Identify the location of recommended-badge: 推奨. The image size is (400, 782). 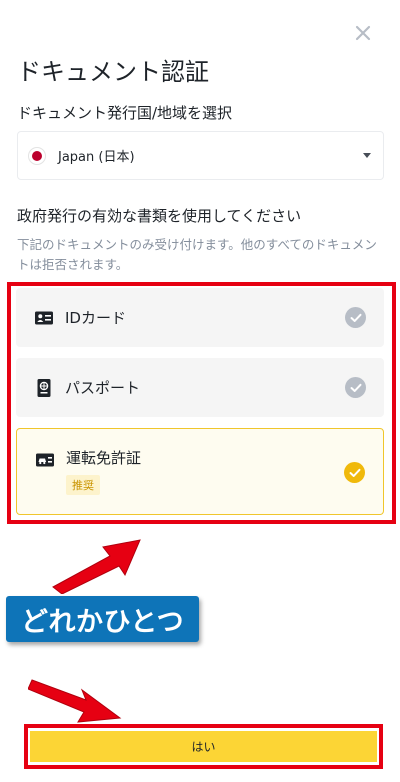
(83, 485).